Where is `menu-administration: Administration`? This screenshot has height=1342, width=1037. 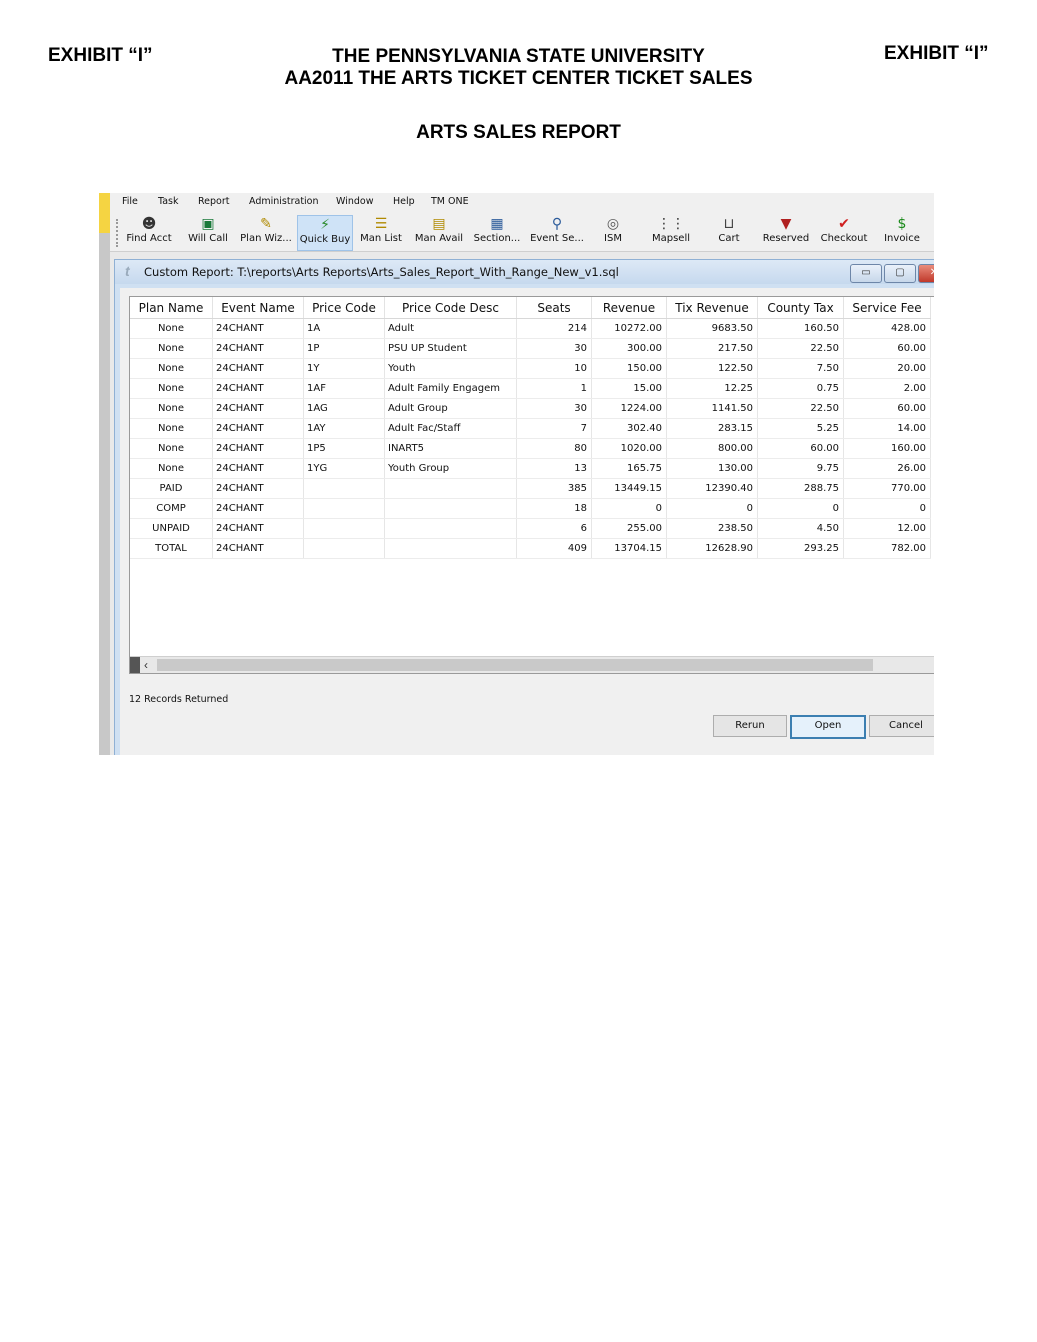
menu-administration: Administration is located at coordinates (284, 201).